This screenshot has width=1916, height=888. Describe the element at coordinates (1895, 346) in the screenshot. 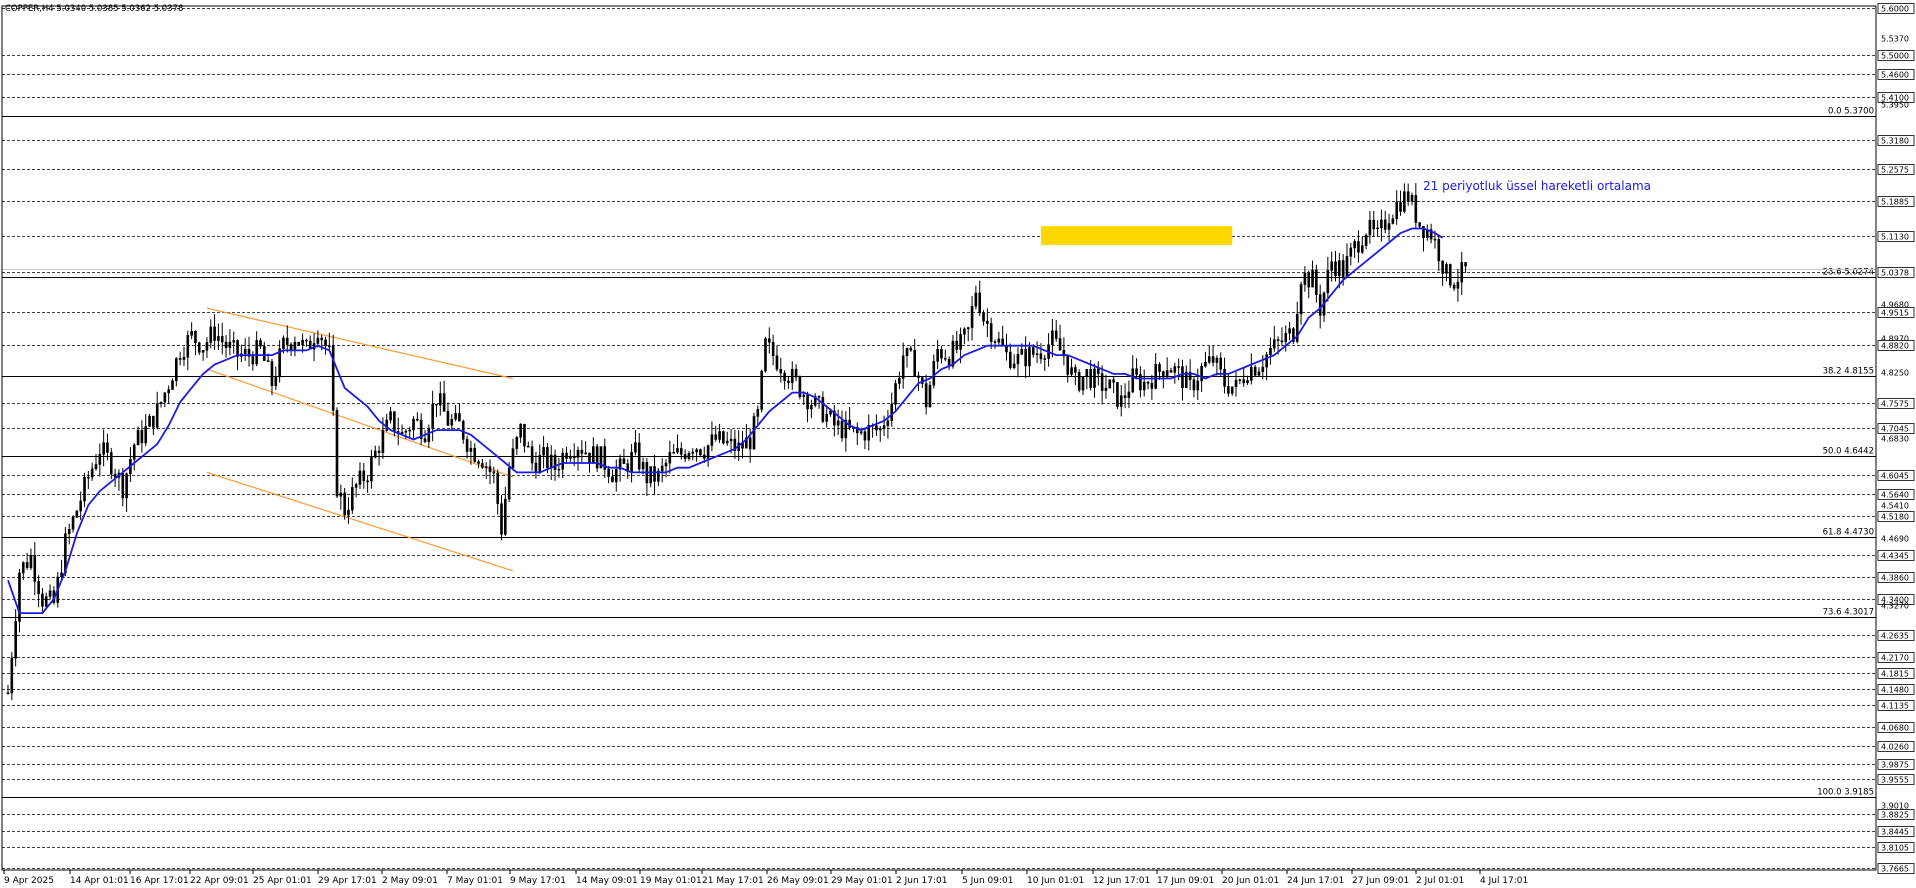

I see `y-tick-label: 4.8820` at that location.